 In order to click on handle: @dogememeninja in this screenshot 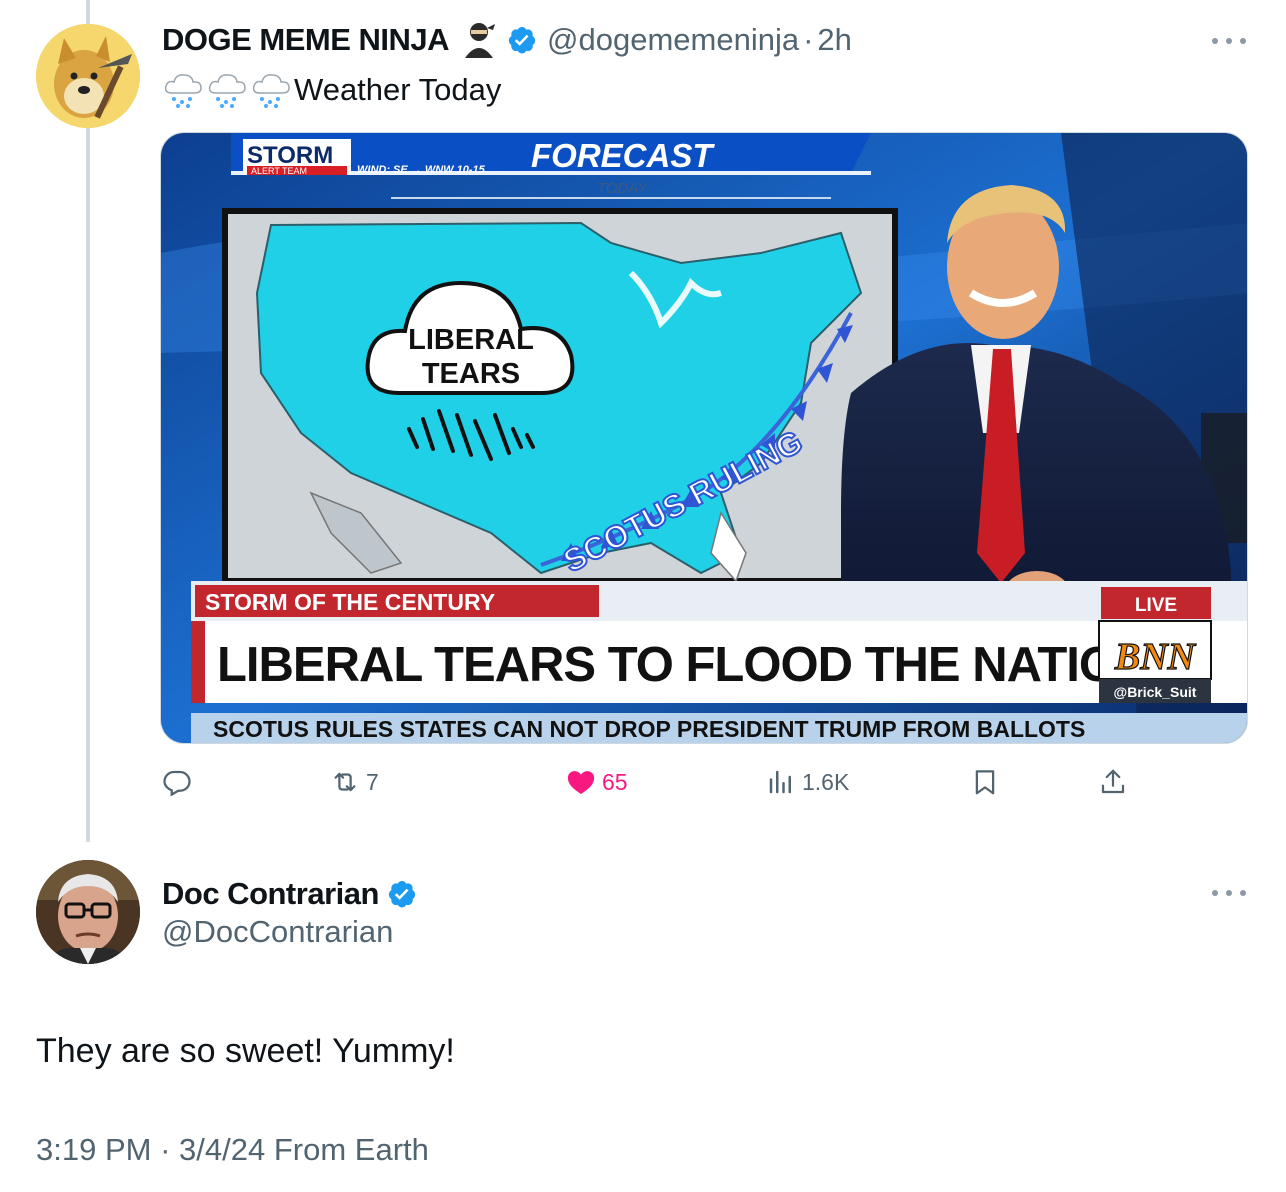, I will do `click(673, 40)`.